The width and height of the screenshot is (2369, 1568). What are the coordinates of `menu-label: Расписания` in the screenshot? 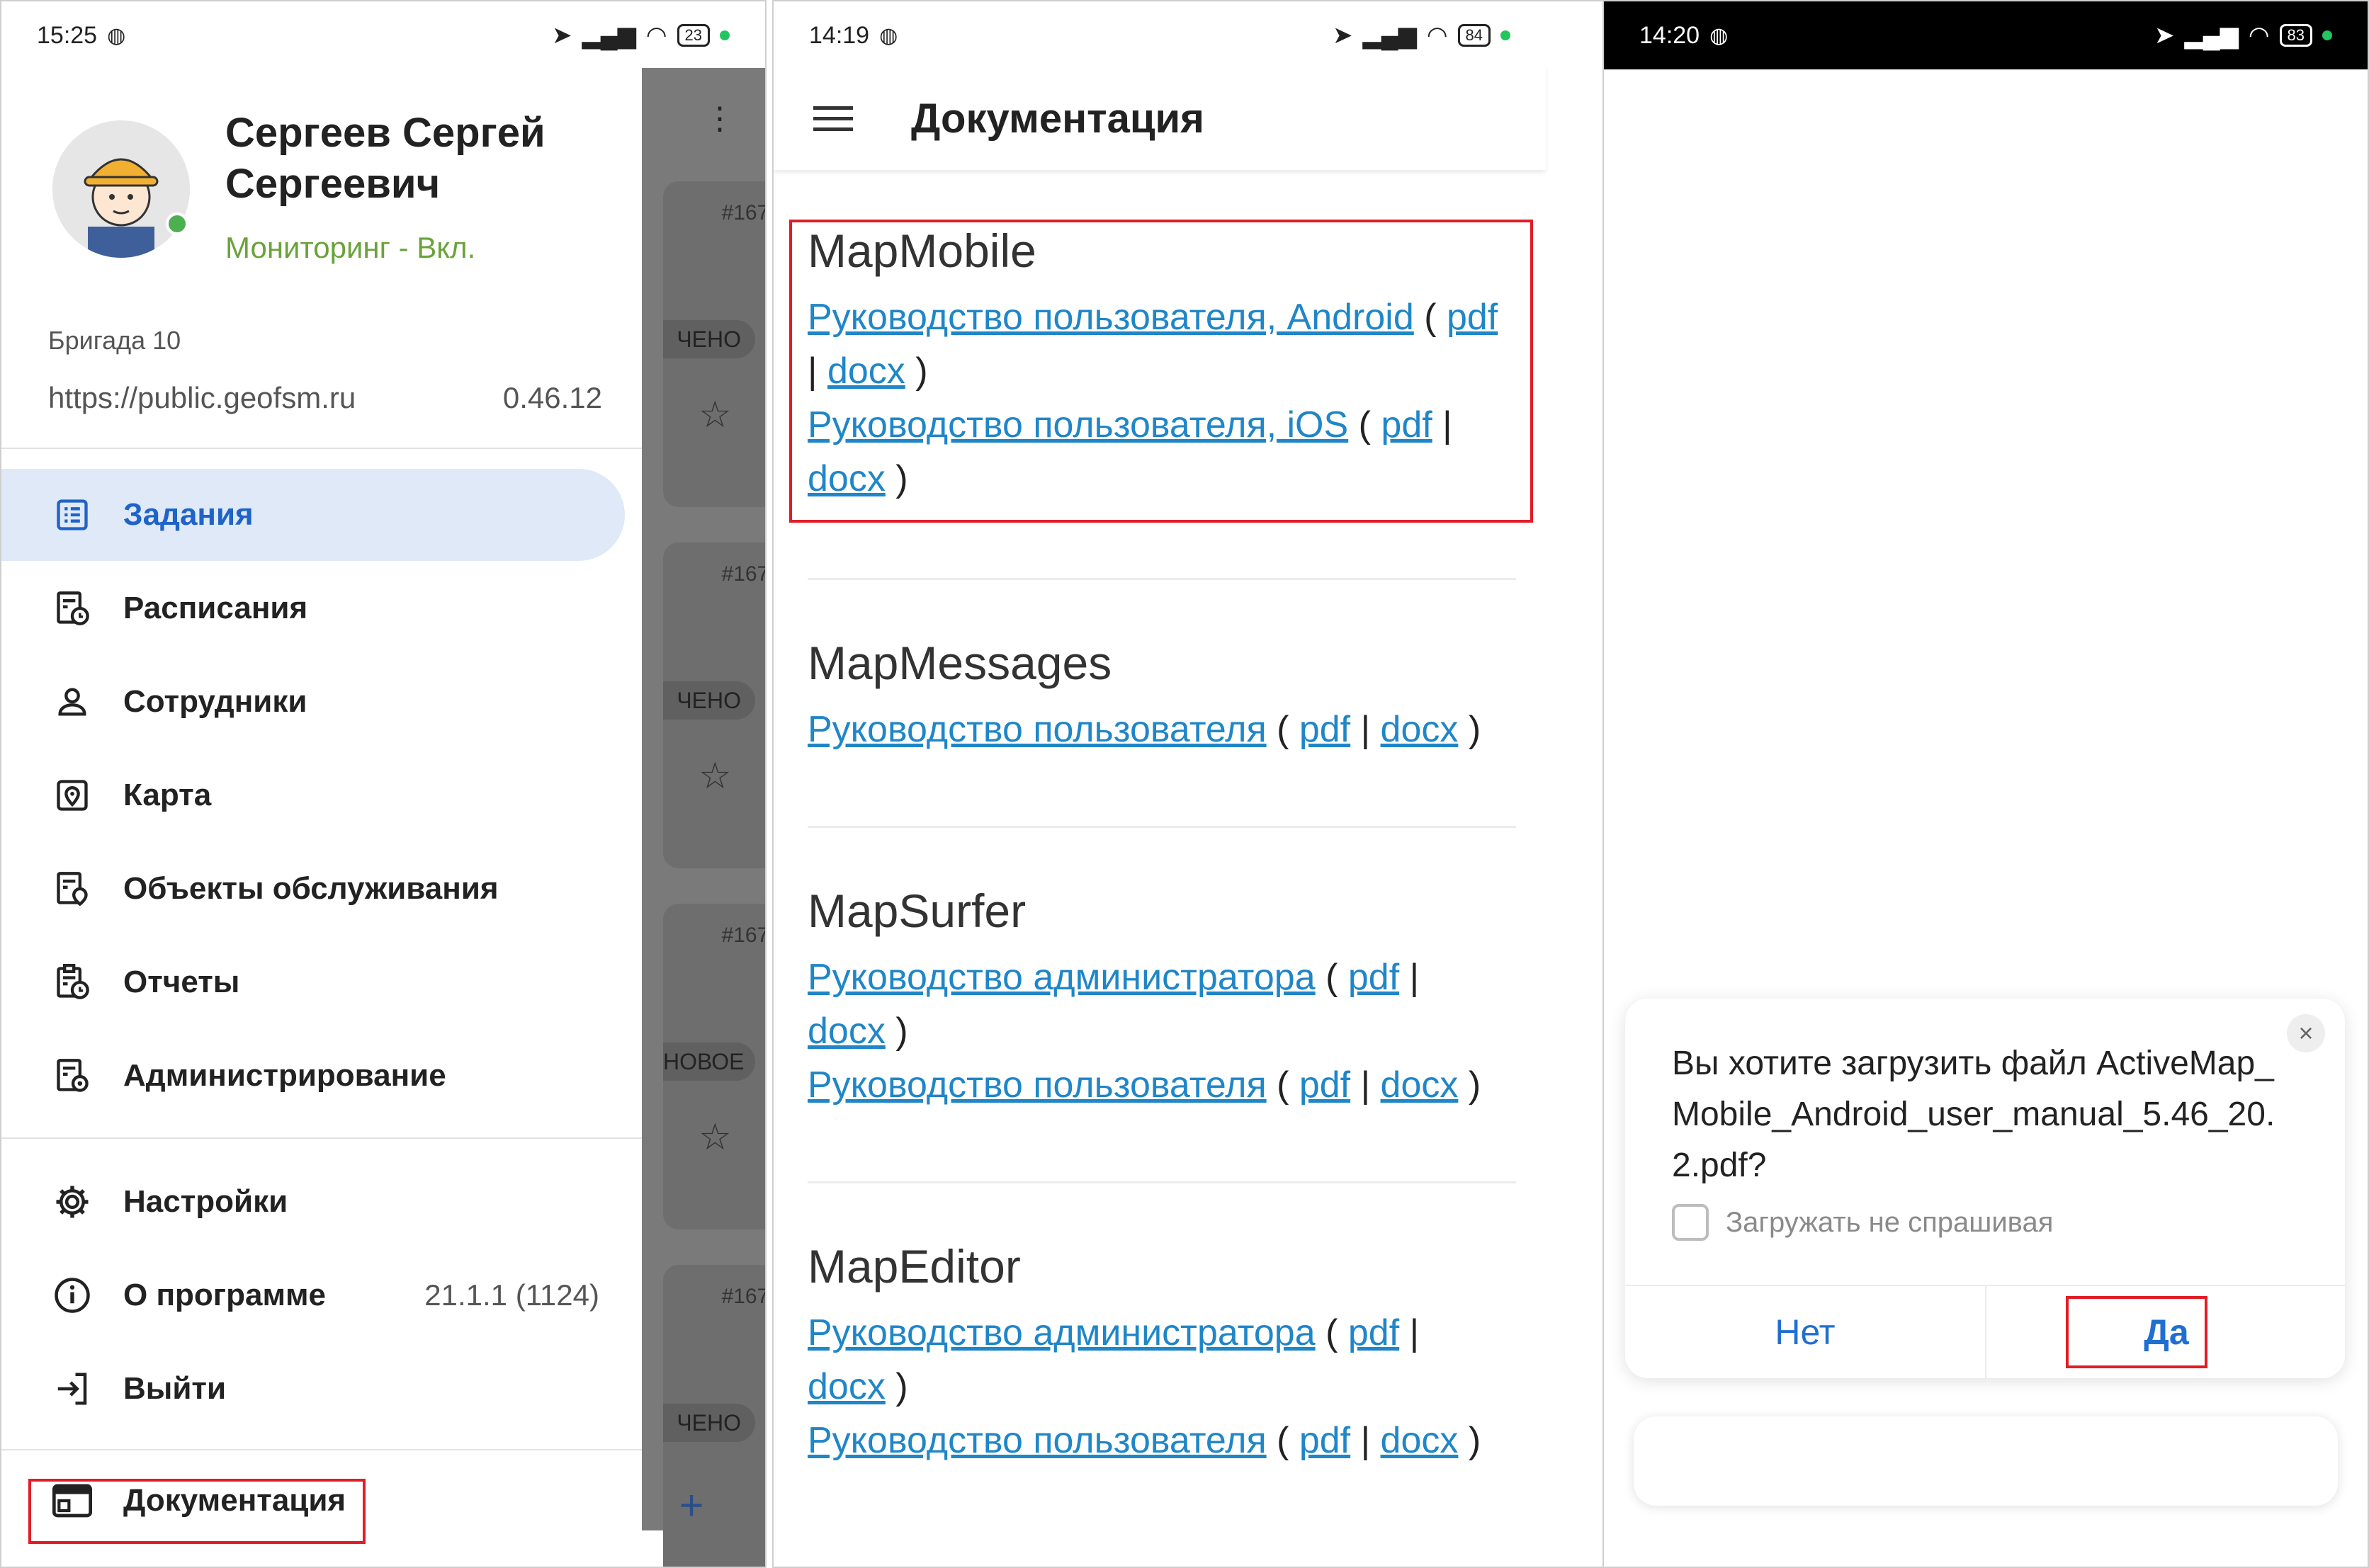 It's located at (215, 608).